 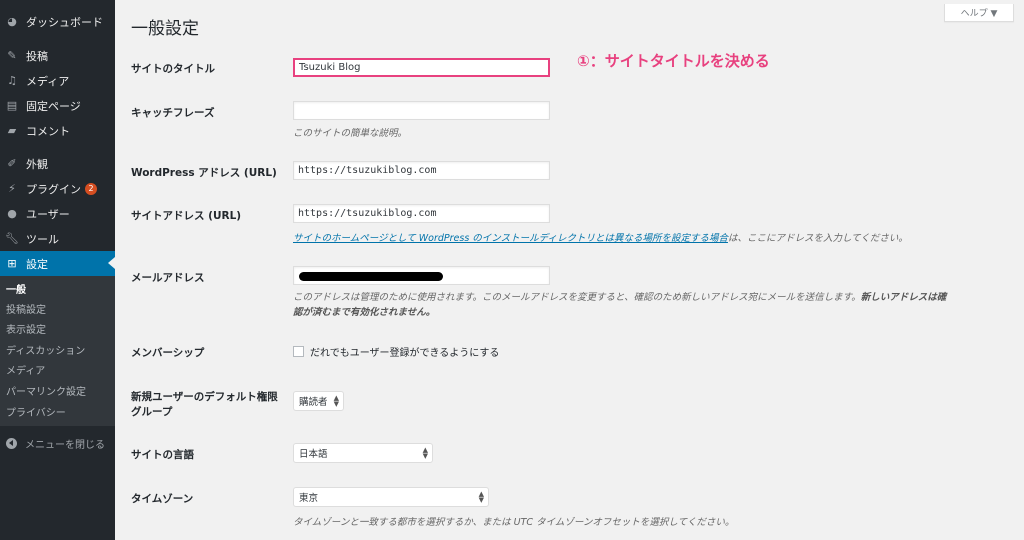 What do you see at coordinates (25, 372) in the screenshot?
I see `submenu-media: メディア` at bounding box center [25, 372].